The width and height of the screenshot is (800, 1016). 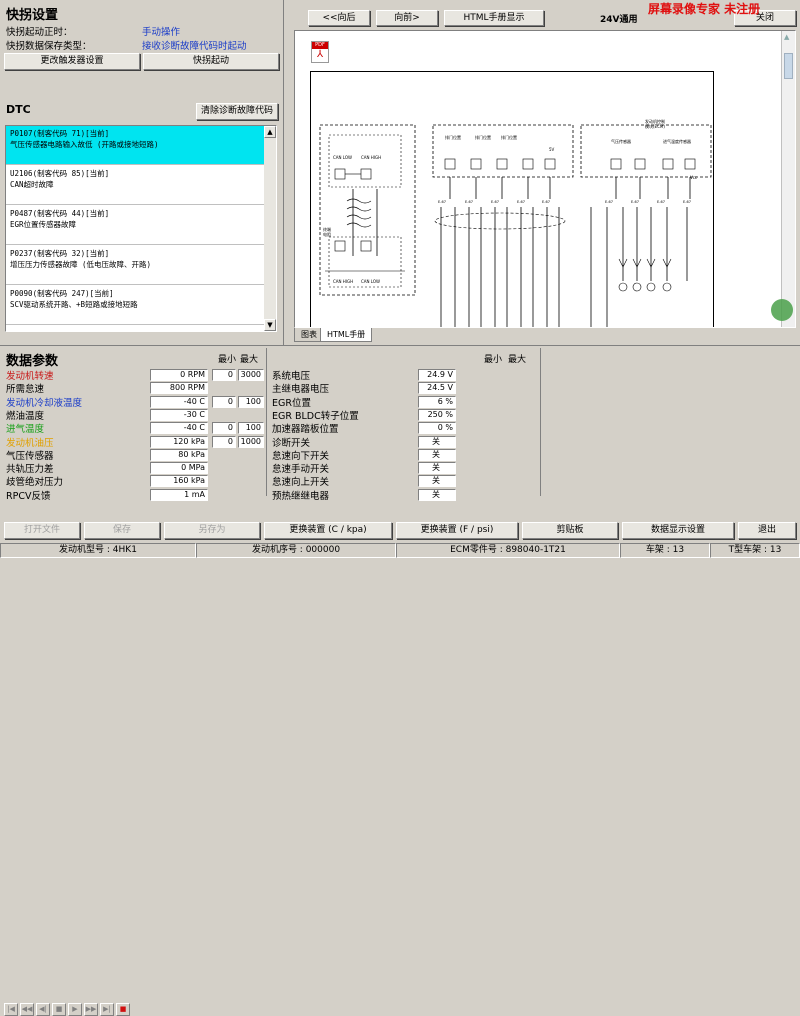 I want to click on param-name: EGR BLDC转子位置, so click(x=315, y=416).